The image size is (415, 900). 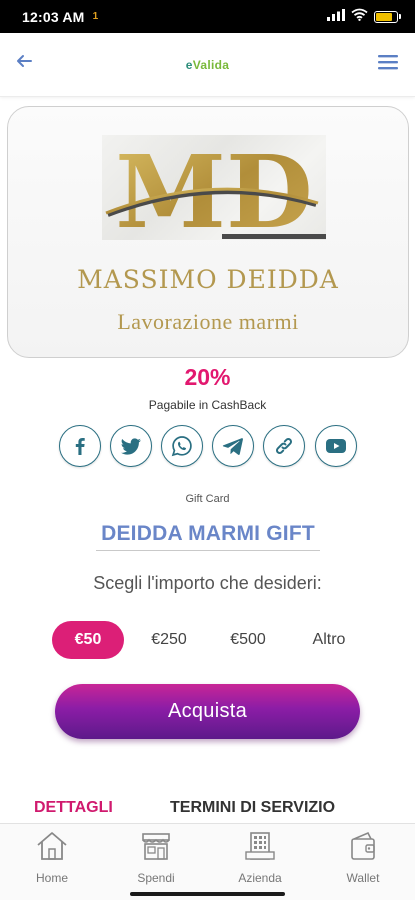 I want to click on share-row, so click(x=210, y=447).